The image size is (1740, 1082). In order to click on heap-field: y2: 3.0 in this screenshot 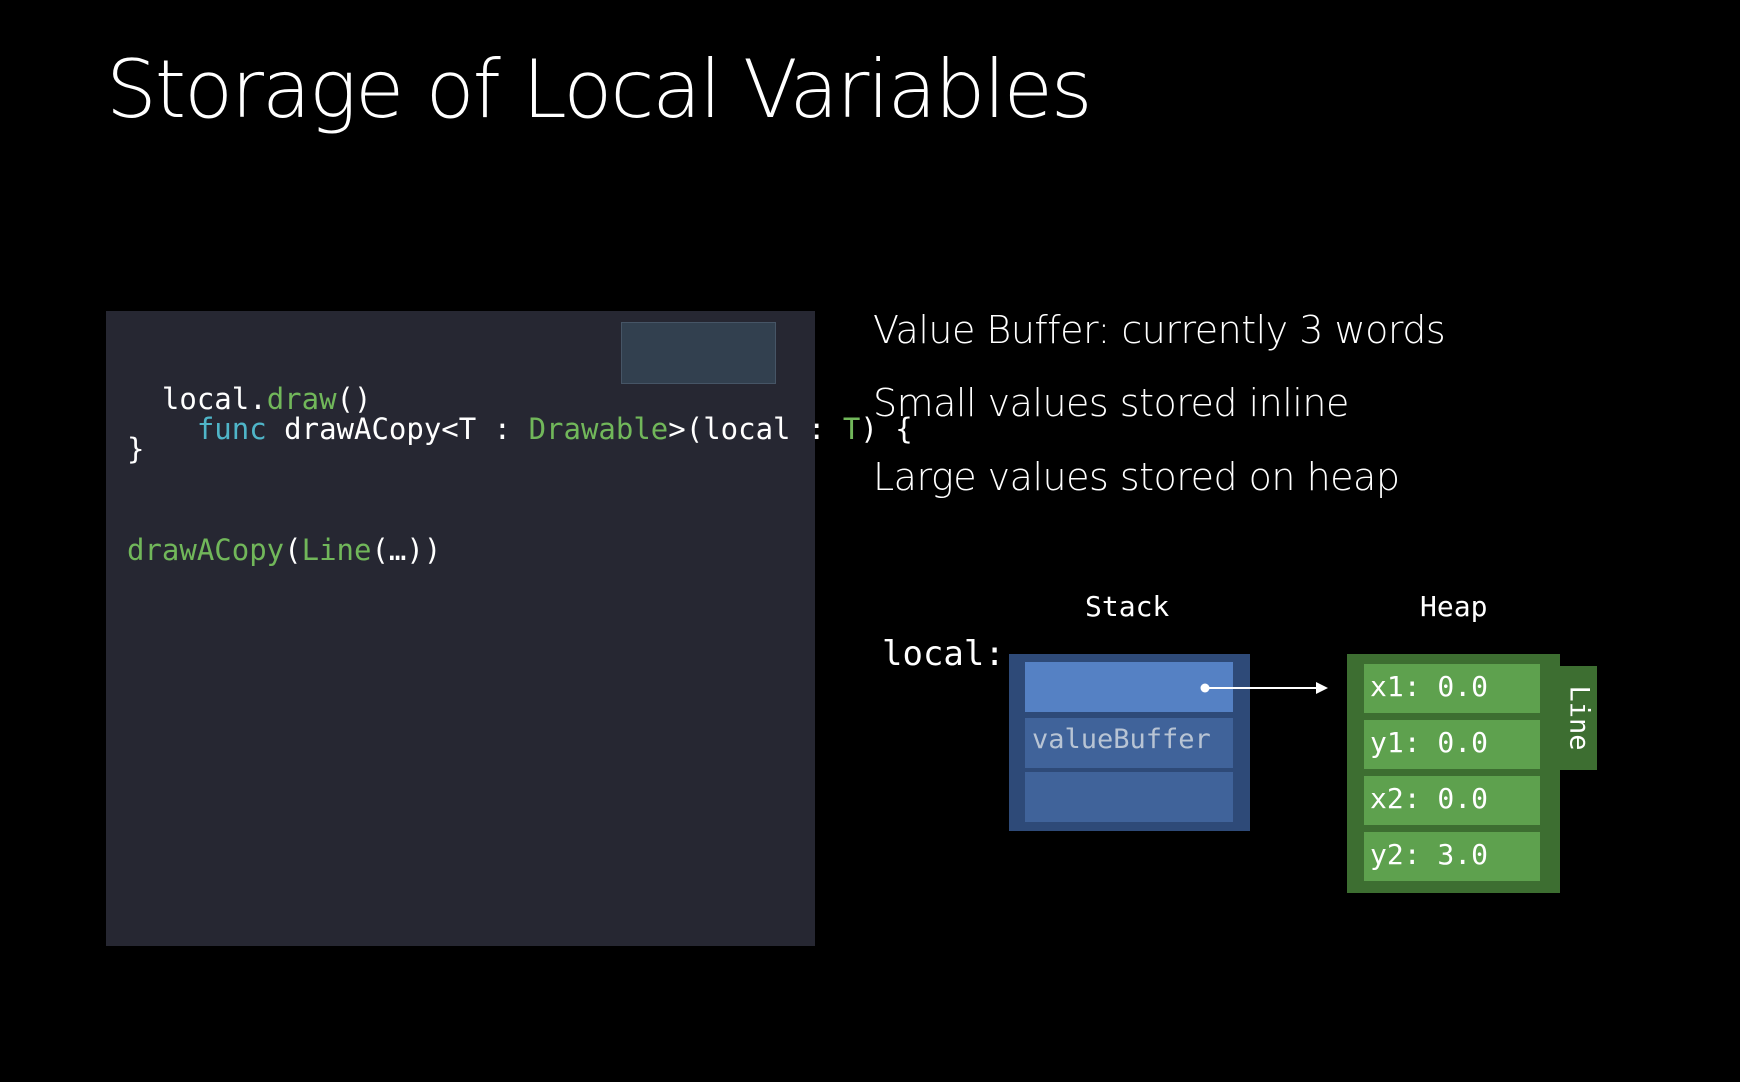, I will do `click(1452, 856)`.